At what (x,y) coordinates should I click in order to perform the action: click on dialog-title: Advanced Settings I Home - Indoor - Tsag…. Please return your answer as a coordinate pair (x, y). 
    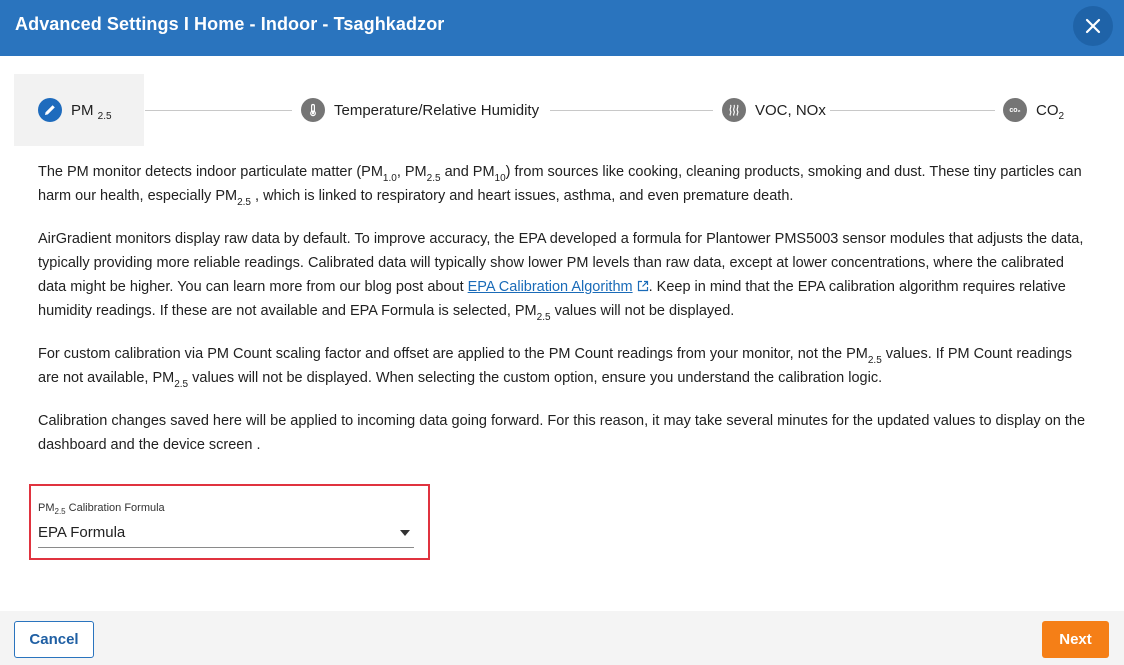
    Looking at the image, I should click on (230, 24).